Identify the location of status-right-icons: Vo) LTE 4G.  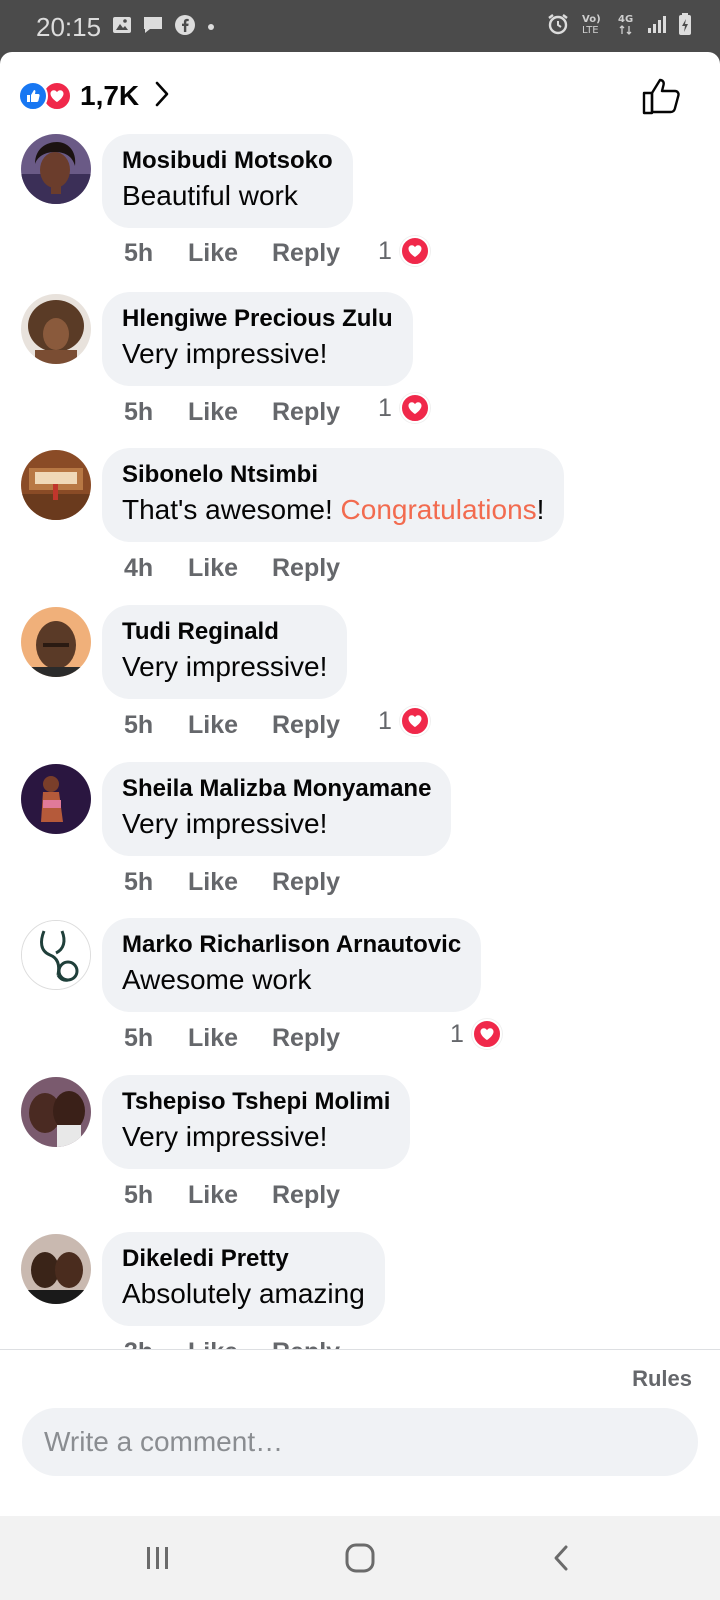
(619, 26).